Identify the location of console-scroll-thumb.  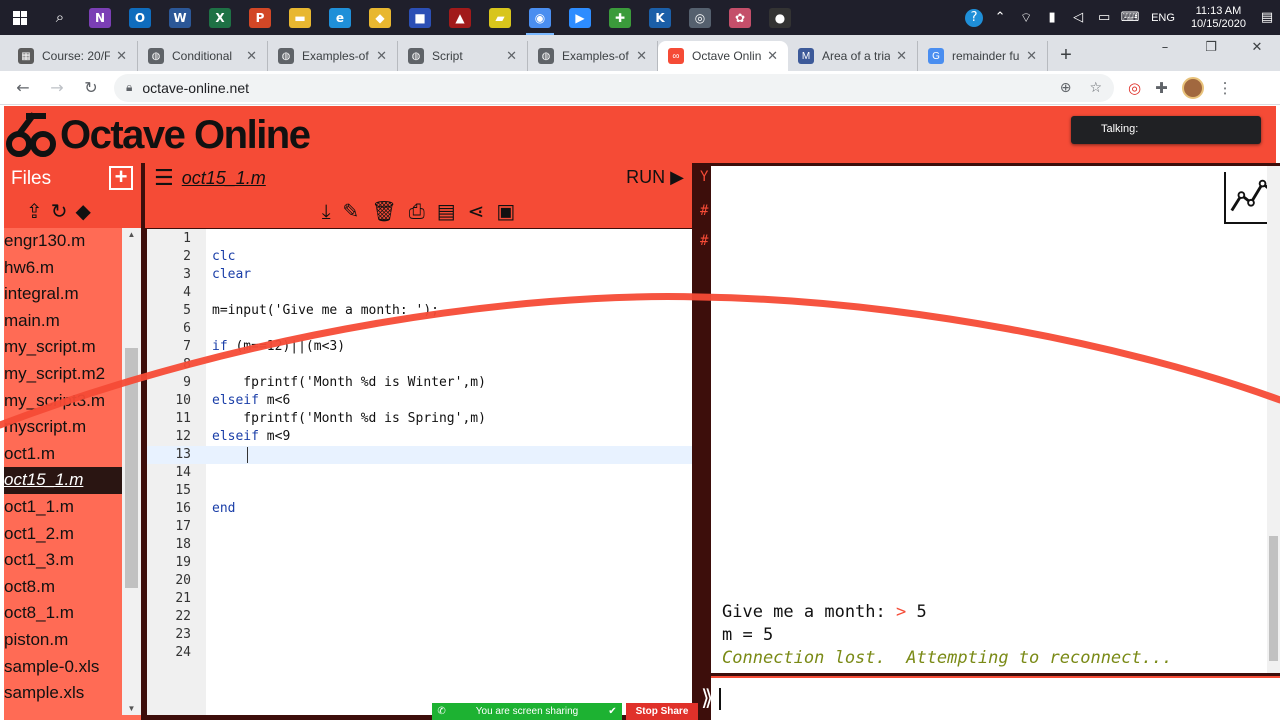
(1273, 598).